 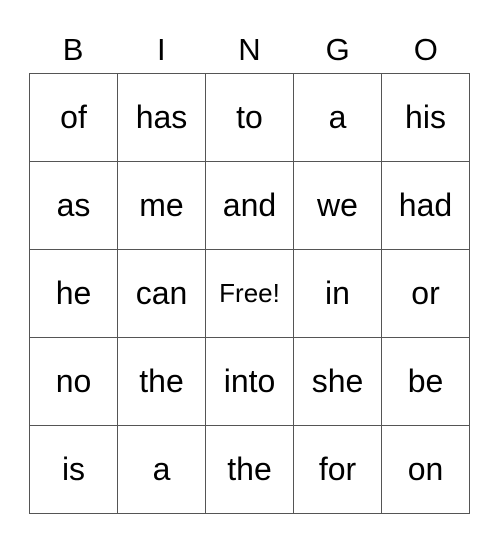 What do you see at coordinates (74, 294) in the screenshot?
I see `bingo-cell: he` at bounding box center [74, 294].